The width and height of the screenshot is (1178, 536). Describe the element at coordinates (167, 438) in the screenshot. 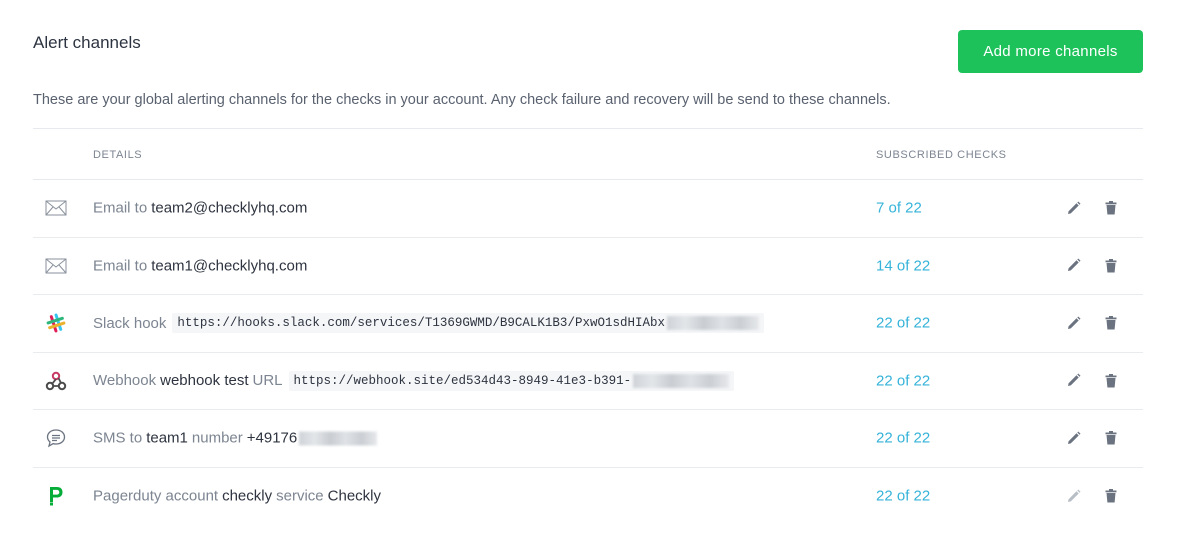

I see `channel-target: team1` at that location.